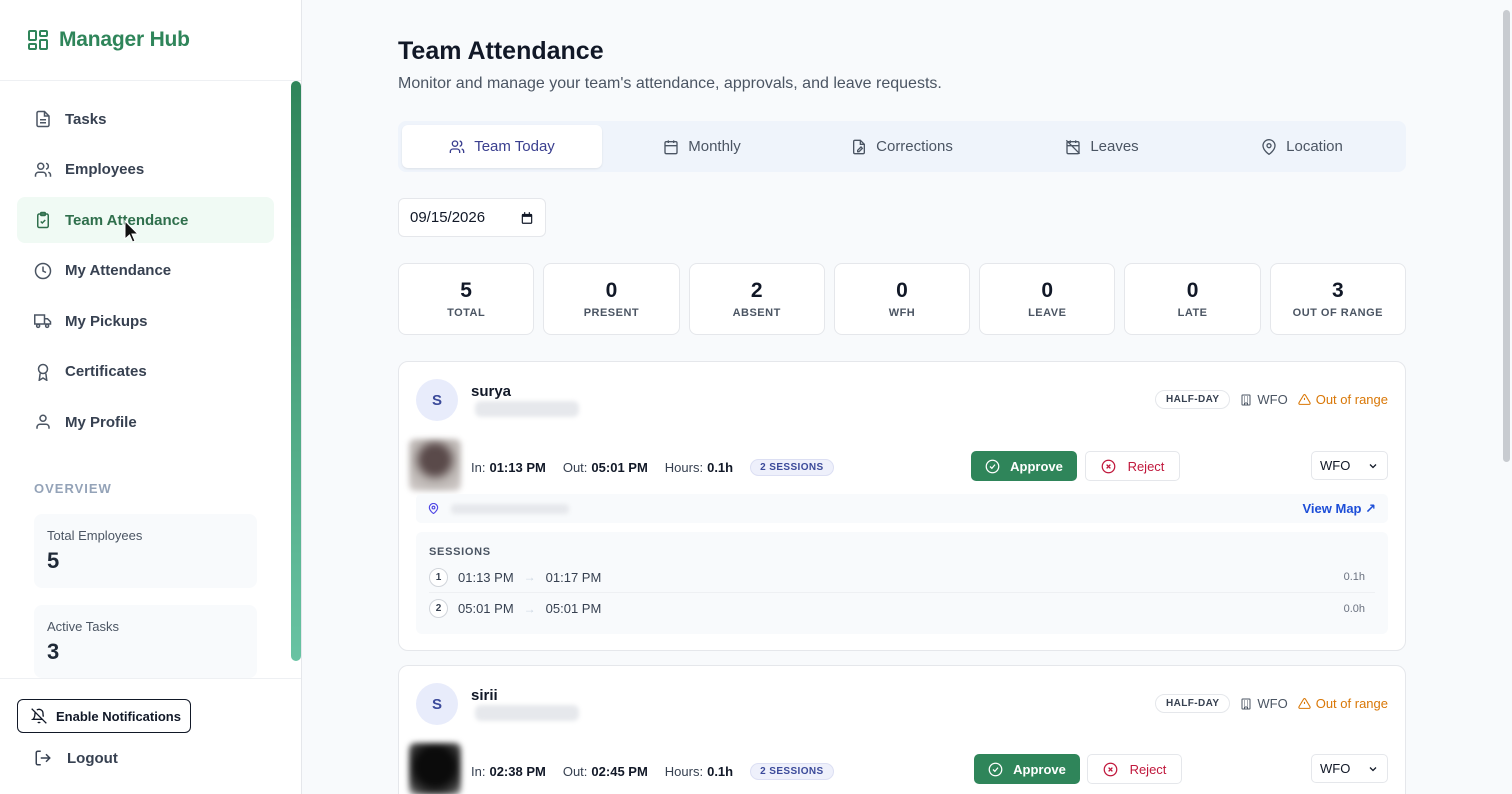  Describe the element at coordinates (83, 626) in the screenshot. I see `active-tasks-label: Active Tasks` at that location.